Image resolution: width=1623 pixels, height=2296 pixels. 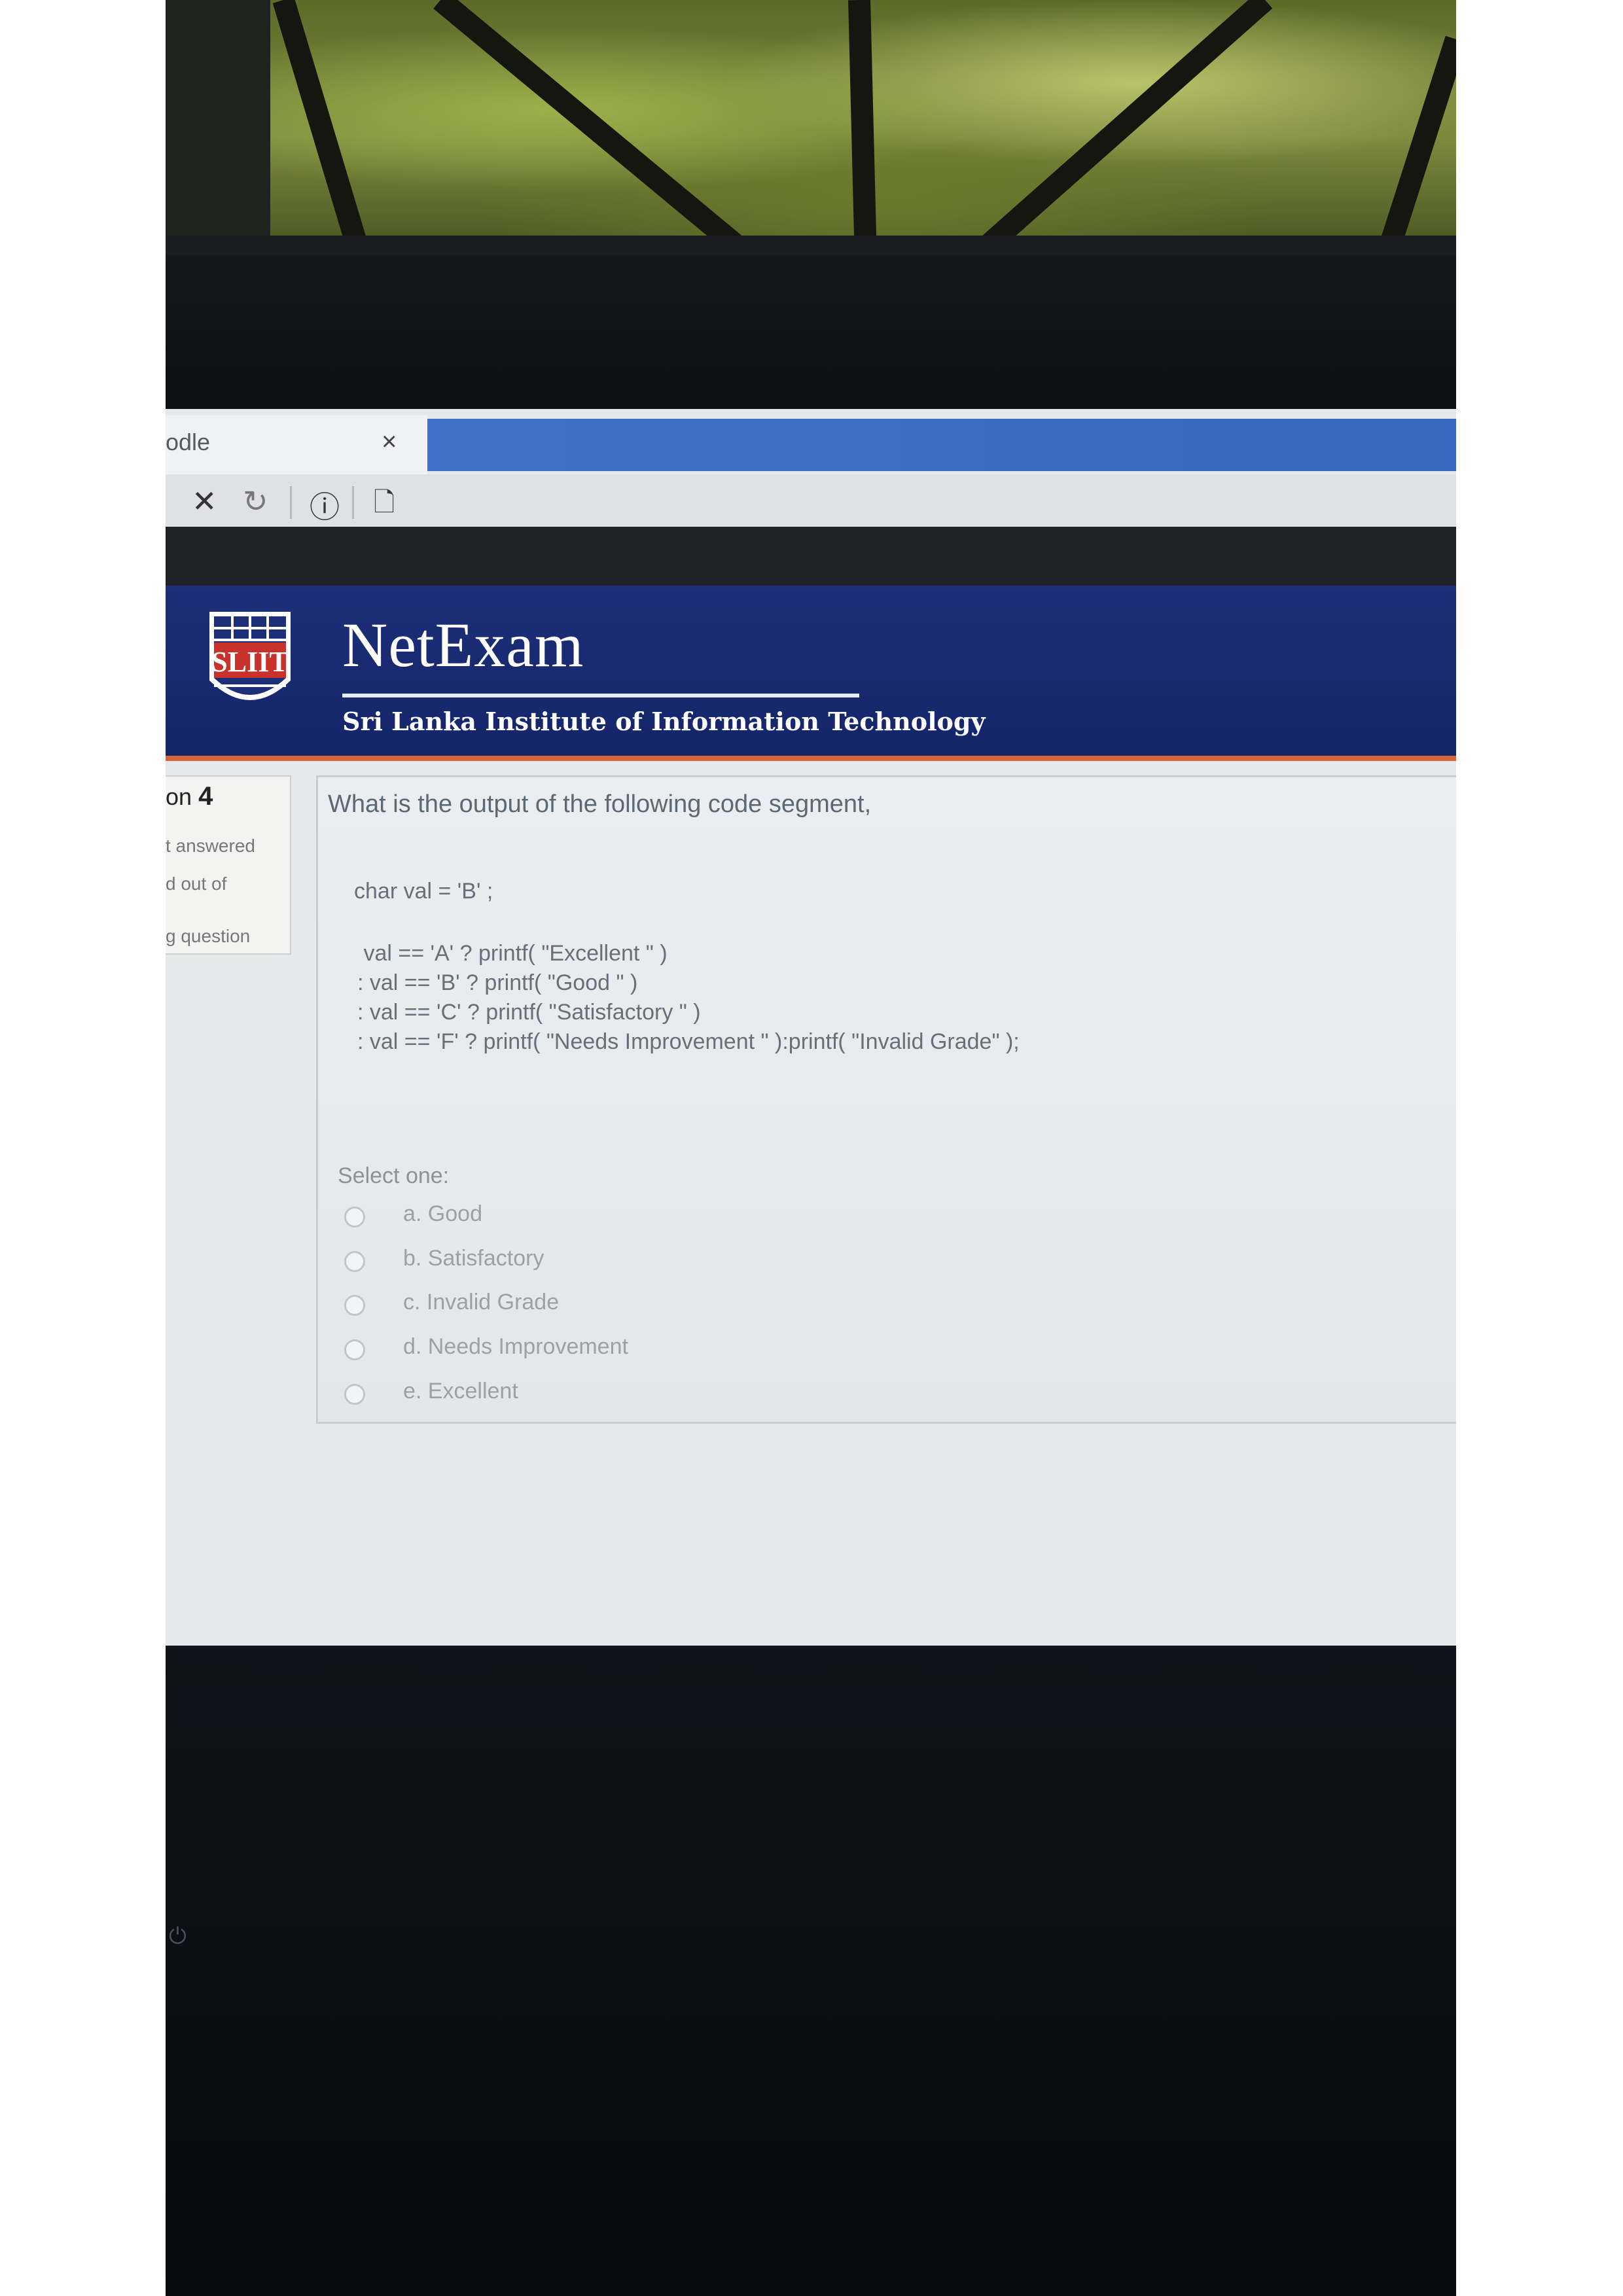 What do you see at coordinates (942, 445) in the screenshot?
I see `browser-tab-strip` at bounding box center [942, 445].